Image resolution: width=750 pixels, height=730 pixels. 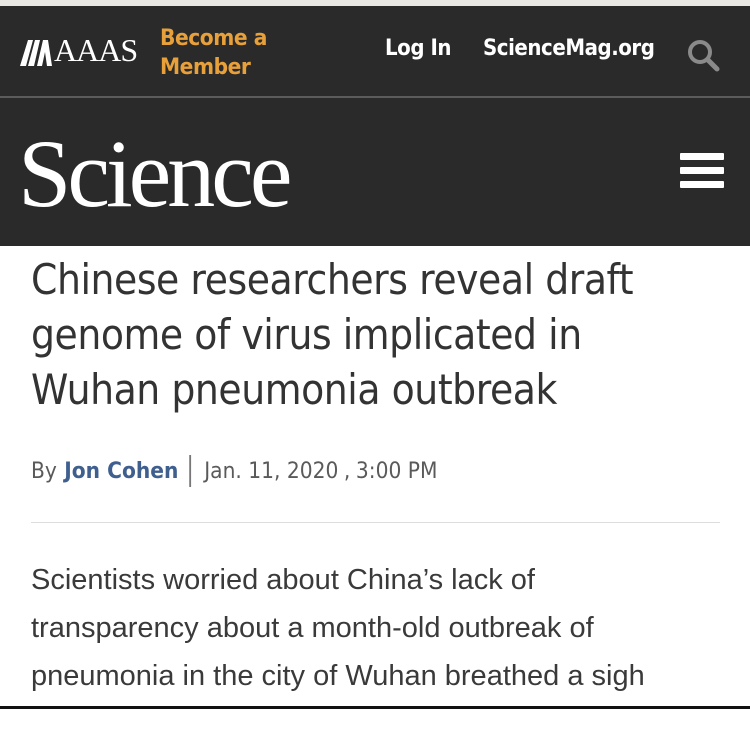 I want to click on byline-prefix: By, so click(x=44, y=471).